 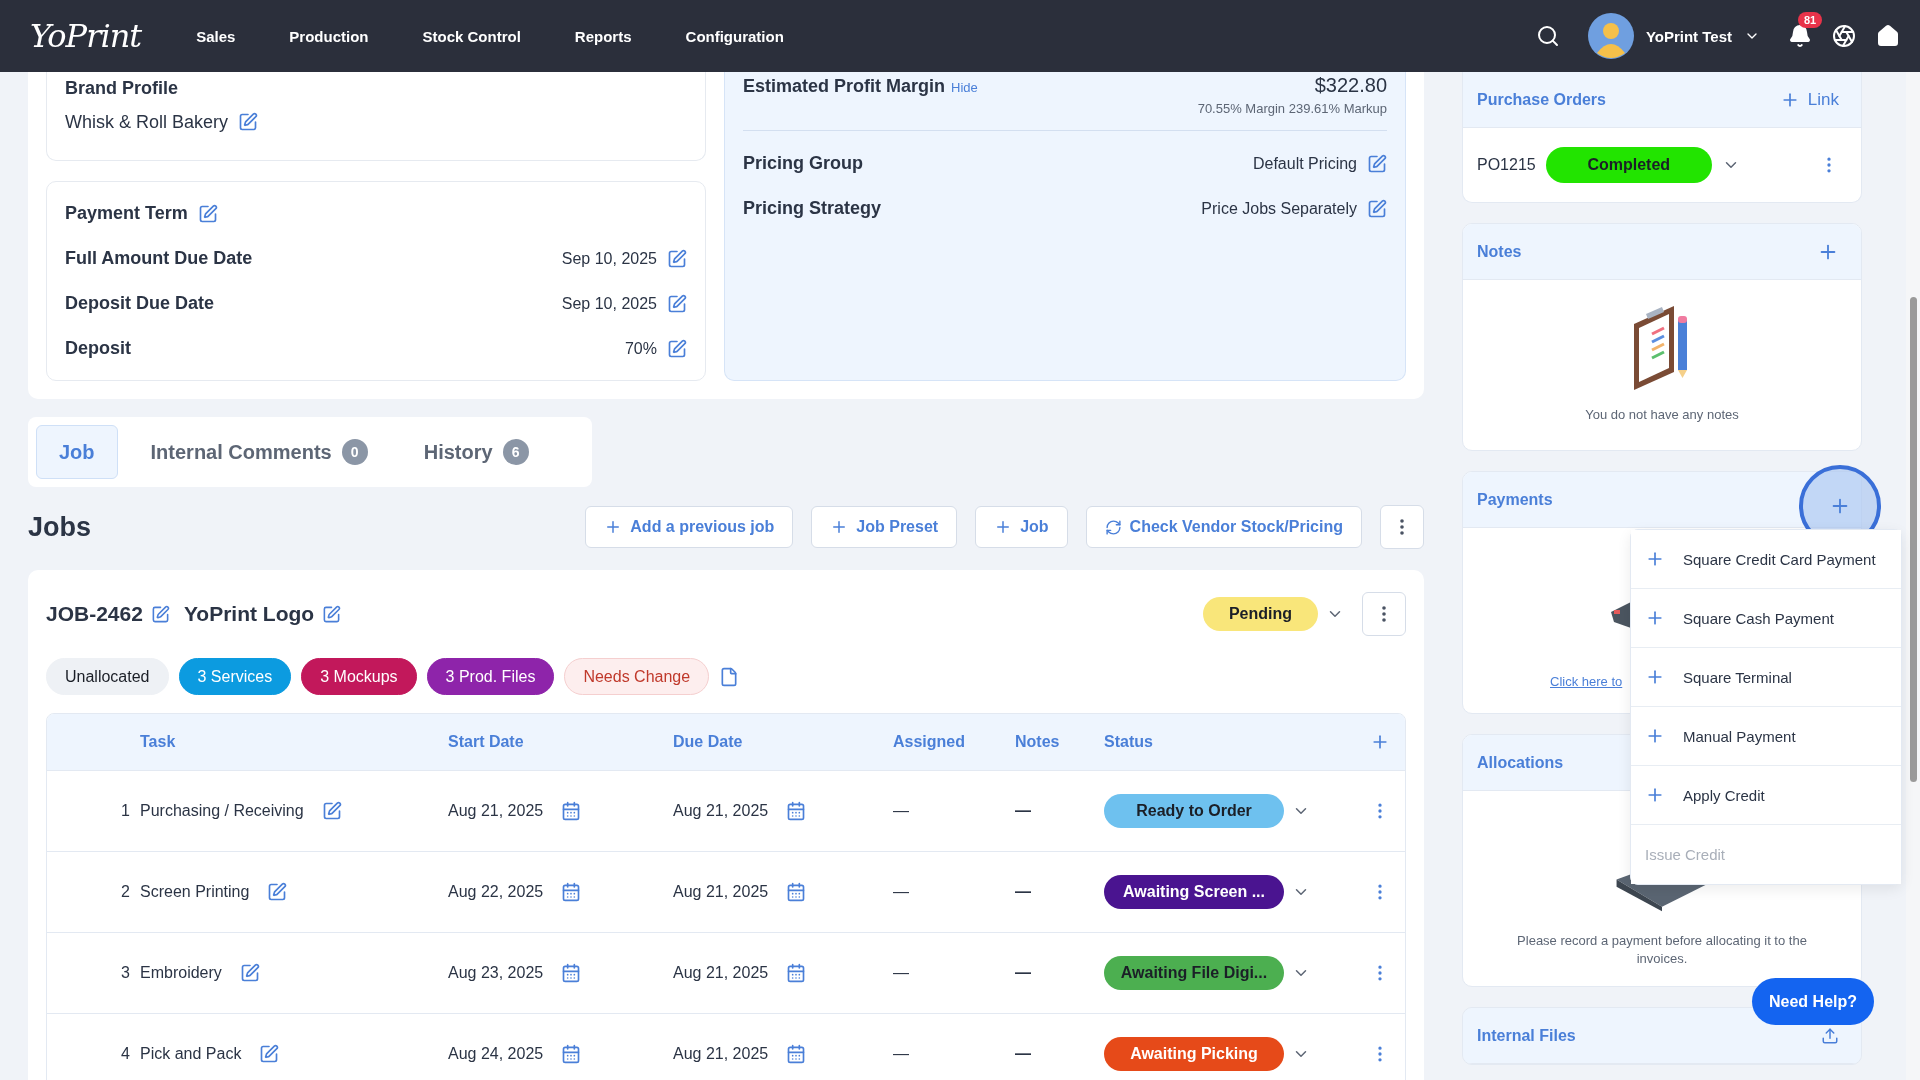 I want to click on start-date: Aug 21, 2025, so click(x=496, y=811).